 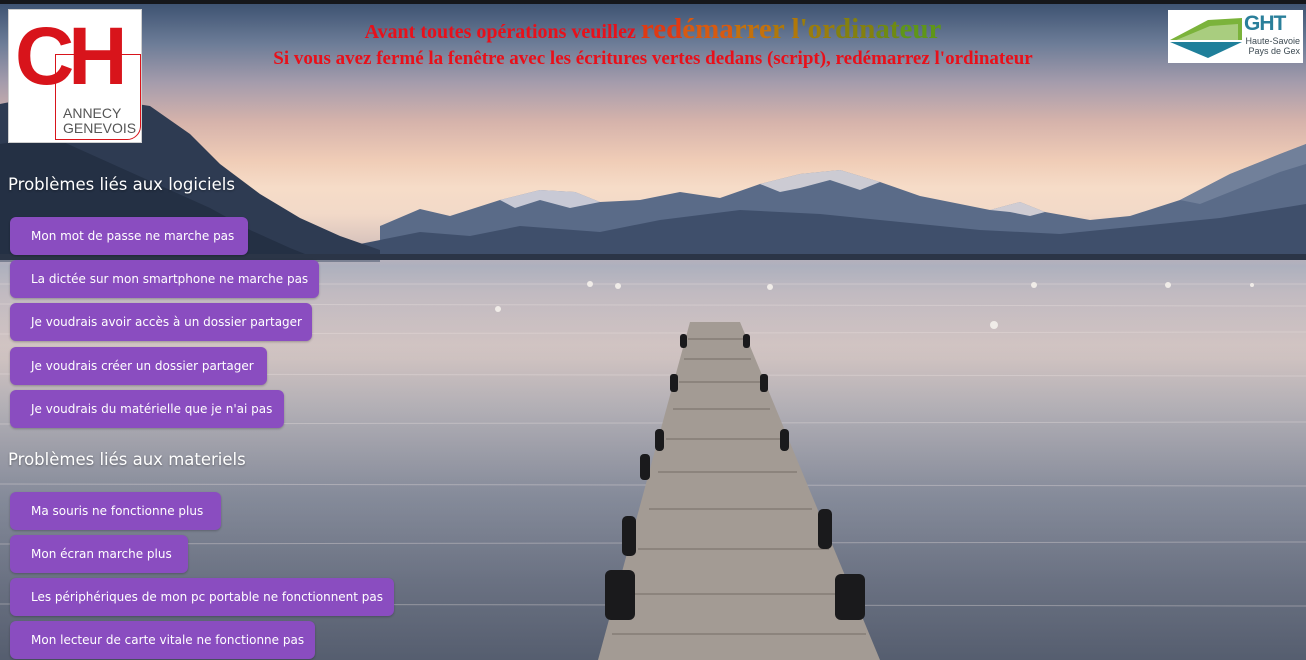 I want to click on logo-city-line2: GENEVOIS, so click(x=100, y=128).